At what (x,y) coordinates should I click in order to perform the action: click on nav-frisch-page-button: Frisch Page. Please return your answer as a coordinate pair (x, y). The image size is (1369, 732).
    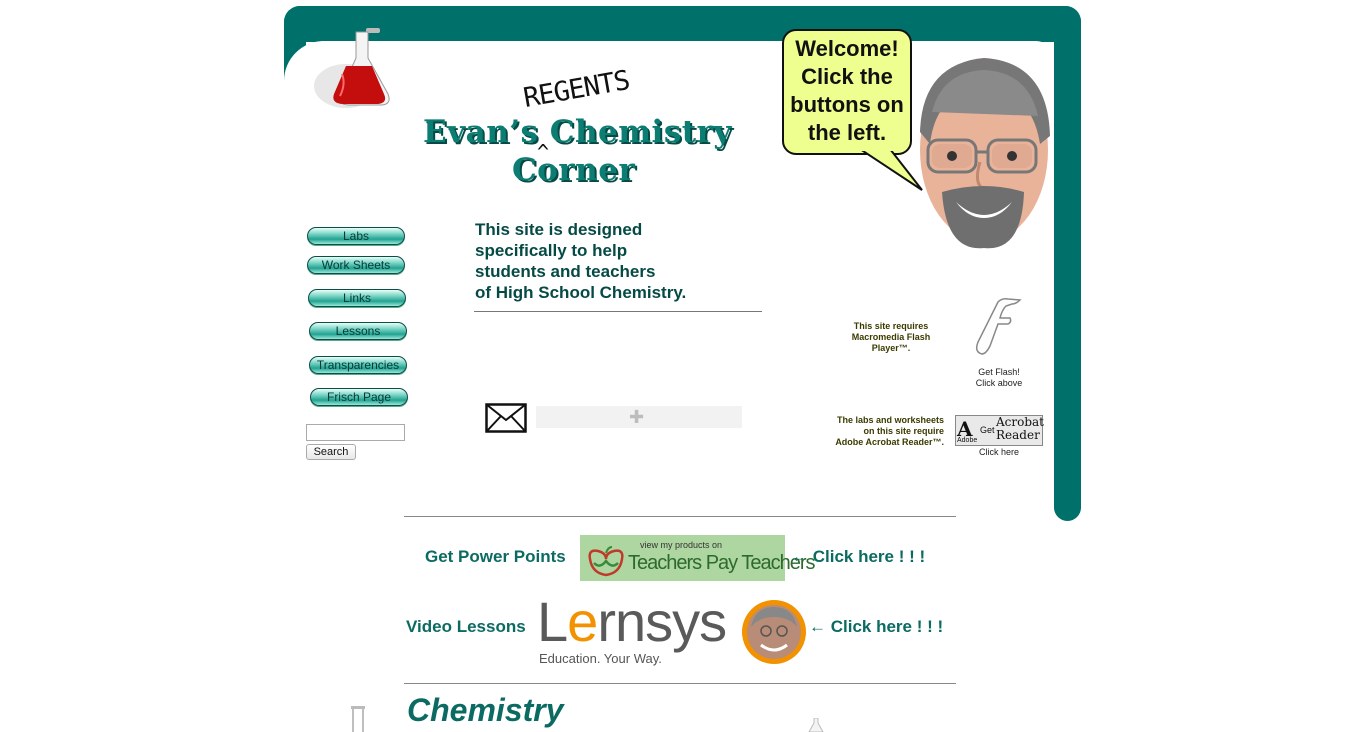
    Looking at the image, I should click on (359, 397).